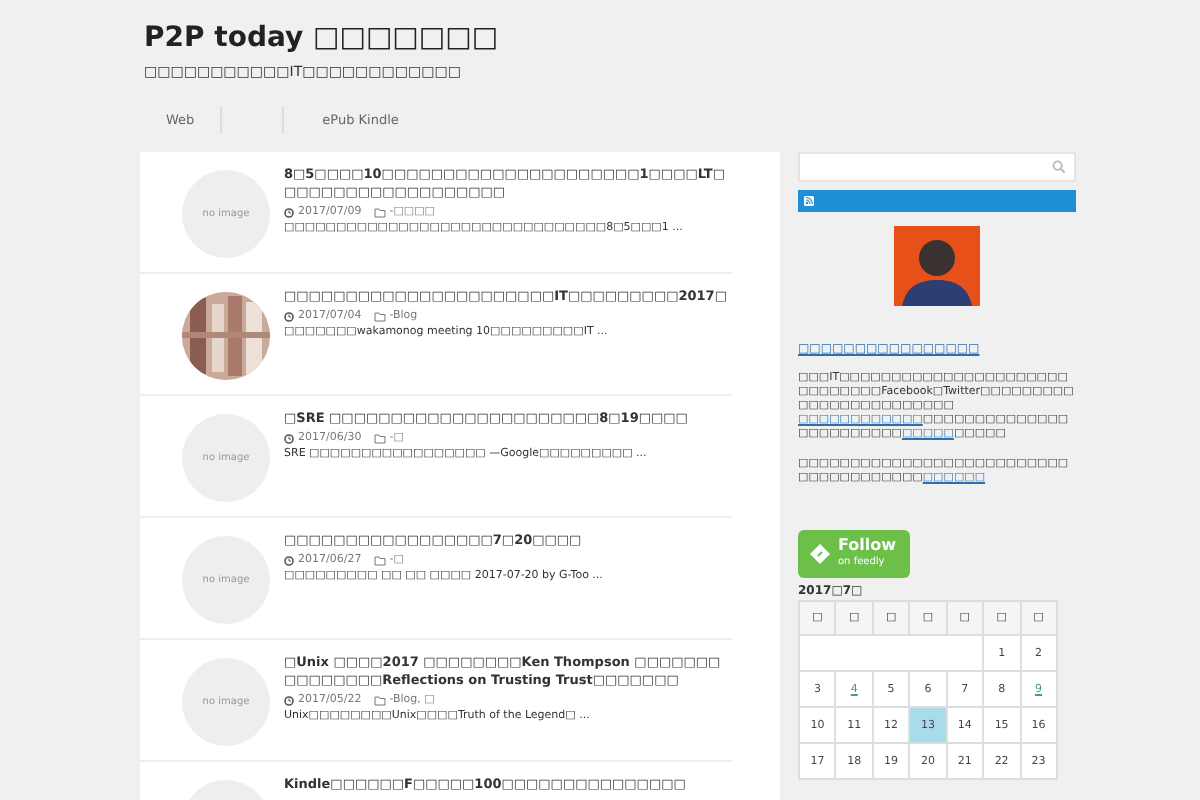 This screenshot has height=800, width=1200. What do you see at coordinates (610, 38) in the screenshot?
I see `site-title: P2P today □□□□□□□` at bounding box center [610, 38].